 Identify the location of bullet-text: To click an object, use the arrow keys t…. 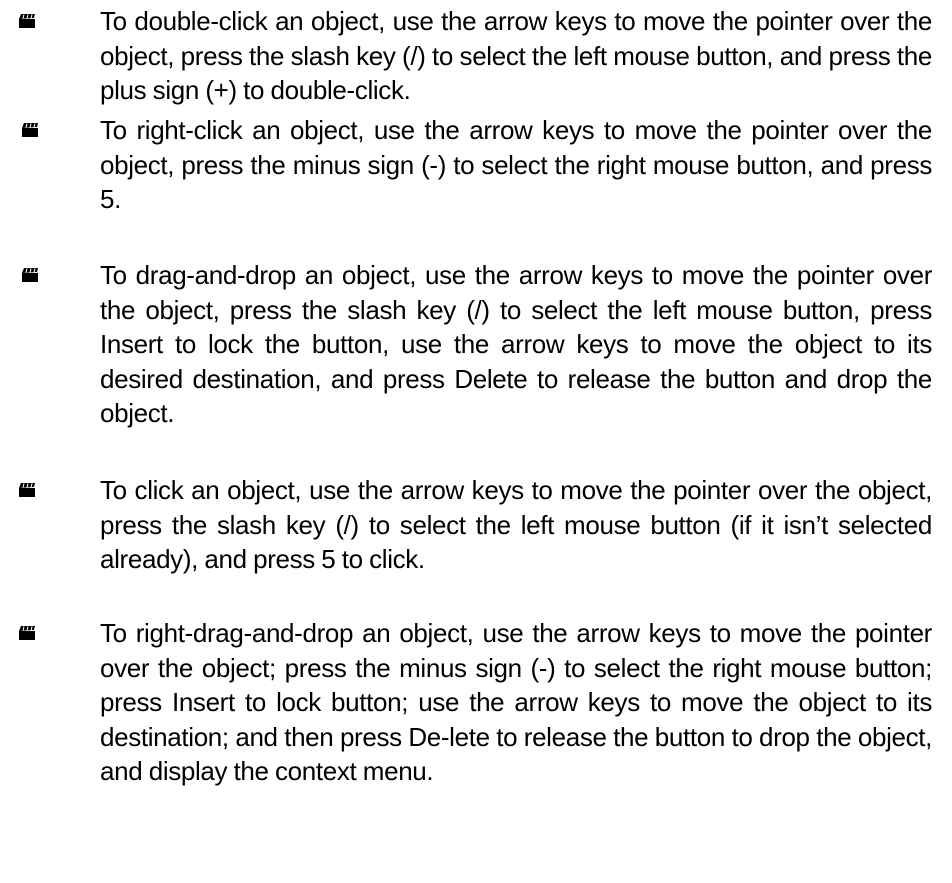
(516, 524).